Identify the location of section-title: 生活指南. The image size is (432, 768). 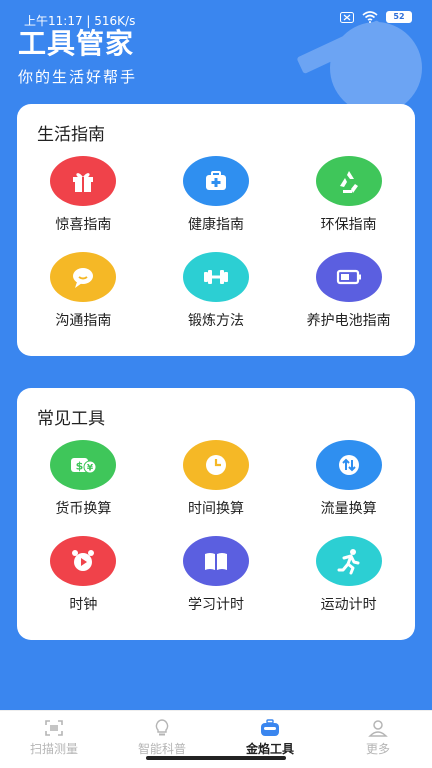
(71, 135).